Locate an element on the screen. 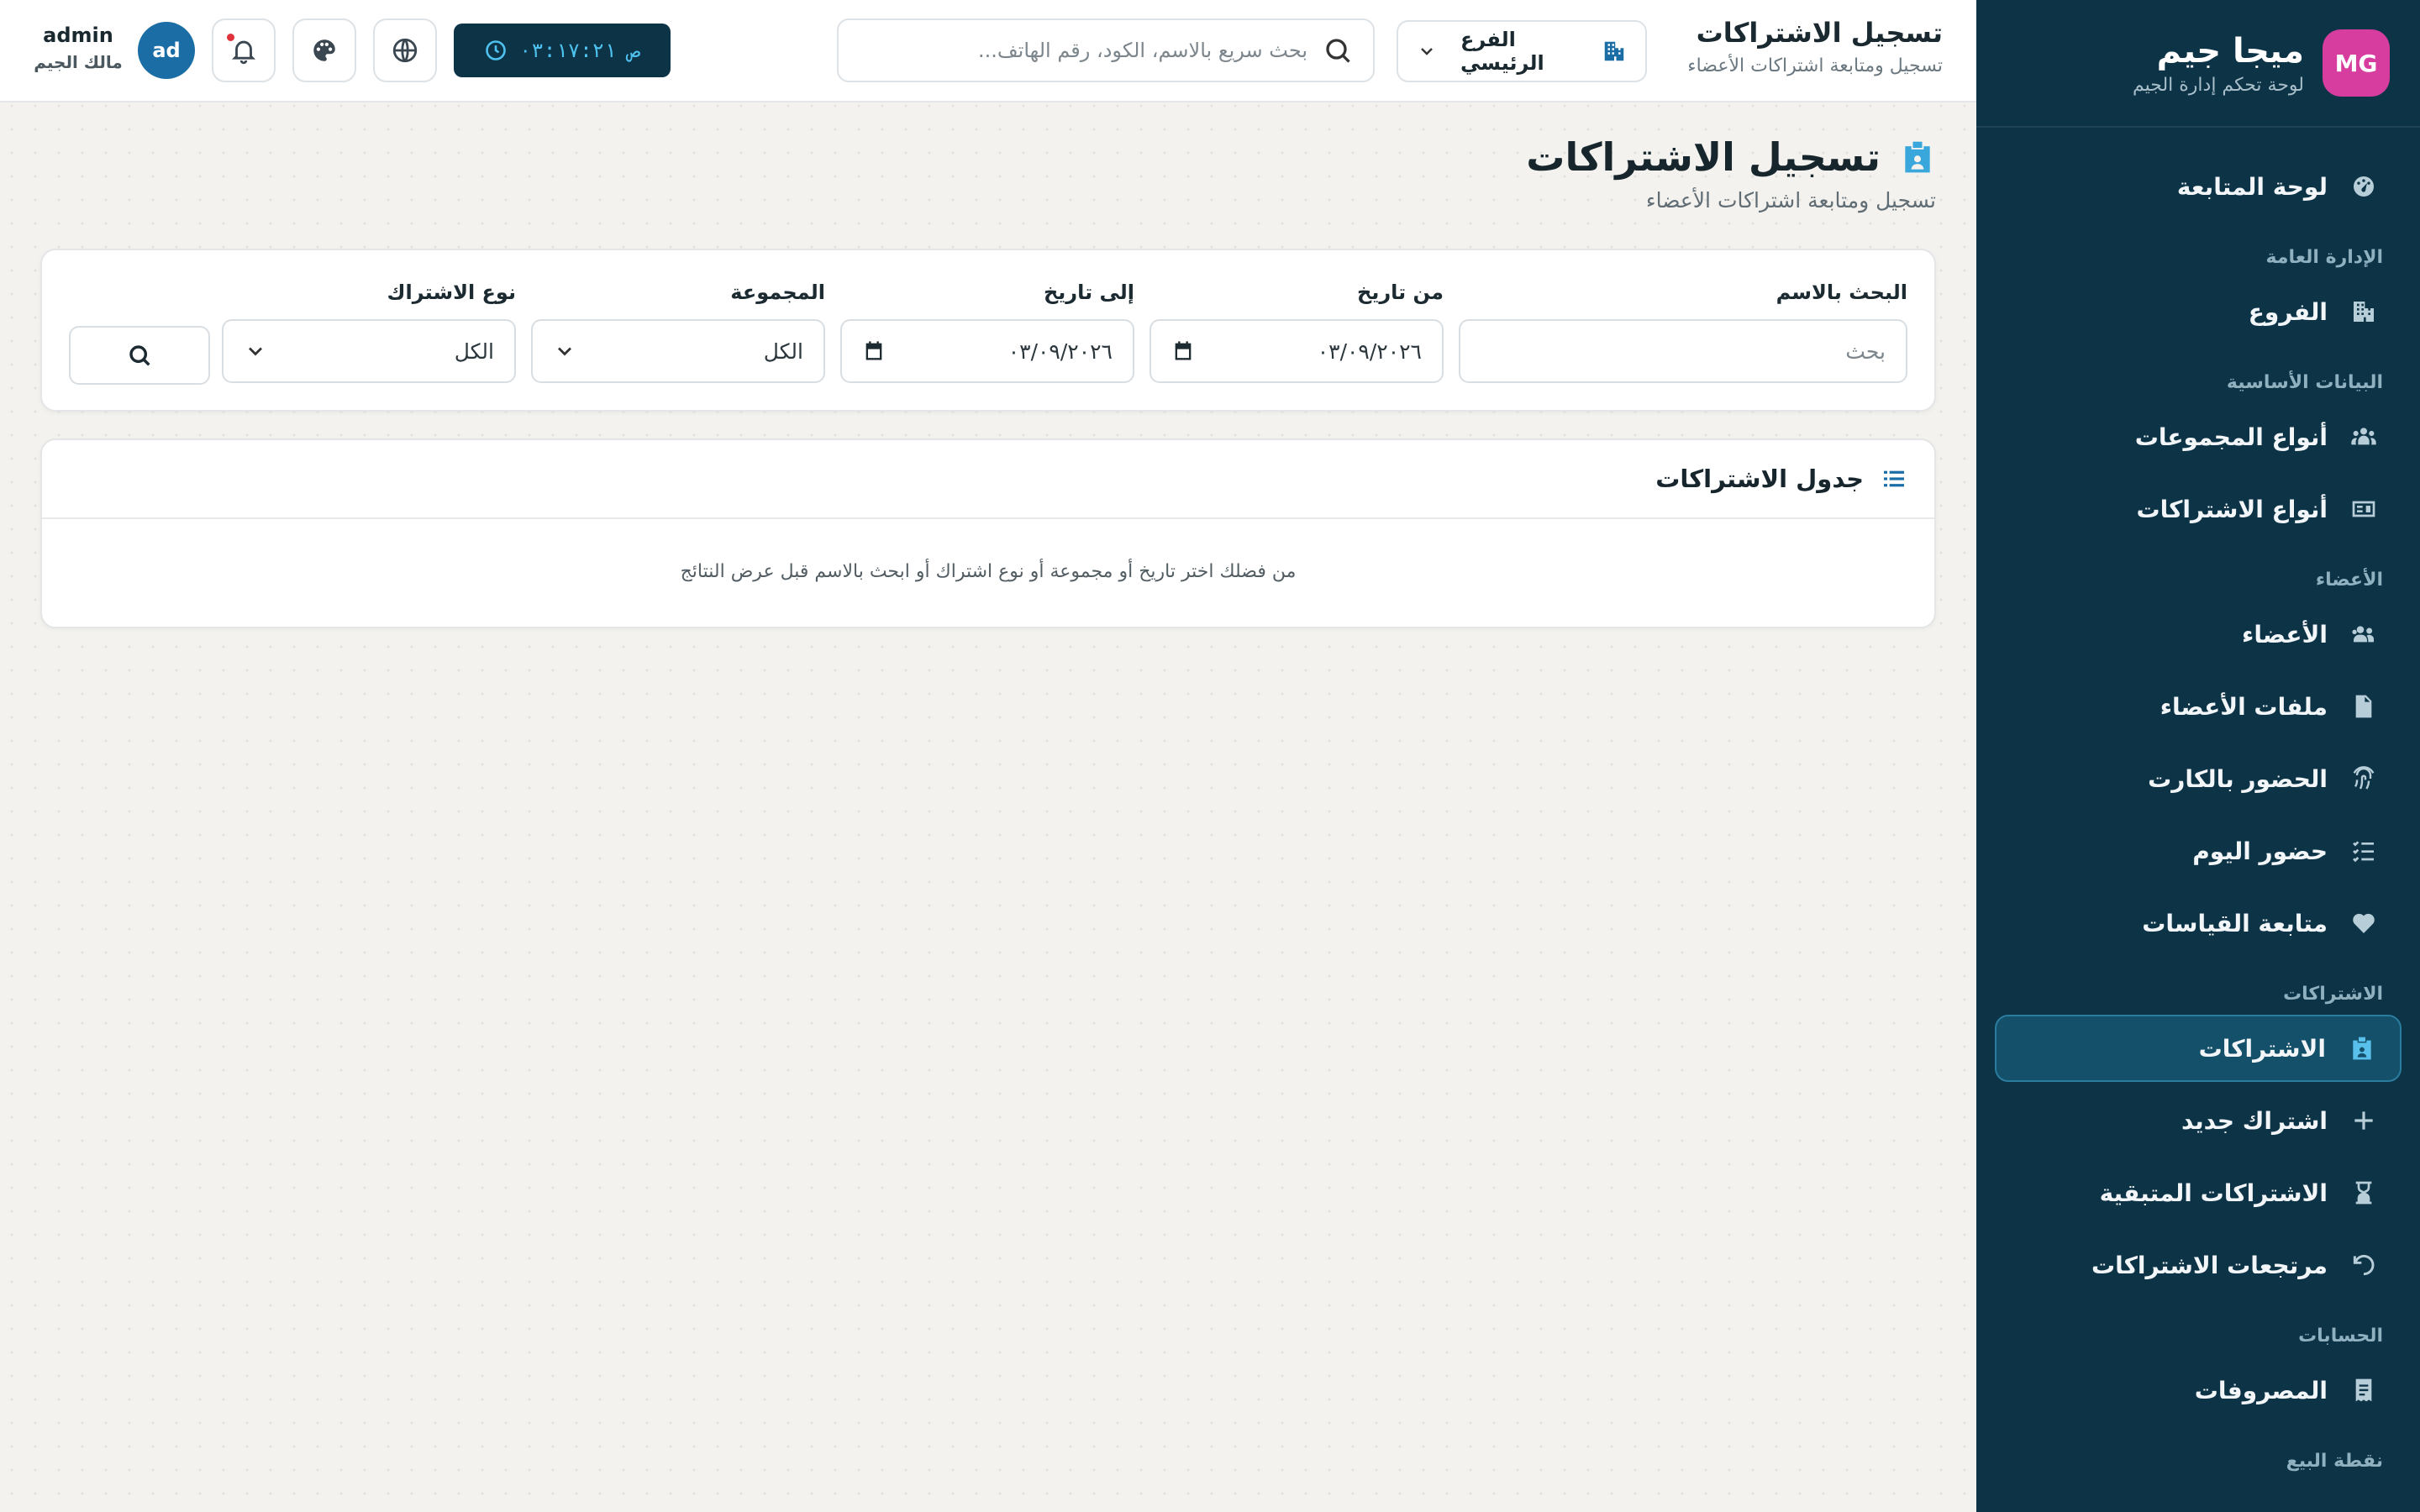 The width and height of the screenshot is (2420, 1512). sidebar-item-label: الفروع is located at coordinates (2288, 311).